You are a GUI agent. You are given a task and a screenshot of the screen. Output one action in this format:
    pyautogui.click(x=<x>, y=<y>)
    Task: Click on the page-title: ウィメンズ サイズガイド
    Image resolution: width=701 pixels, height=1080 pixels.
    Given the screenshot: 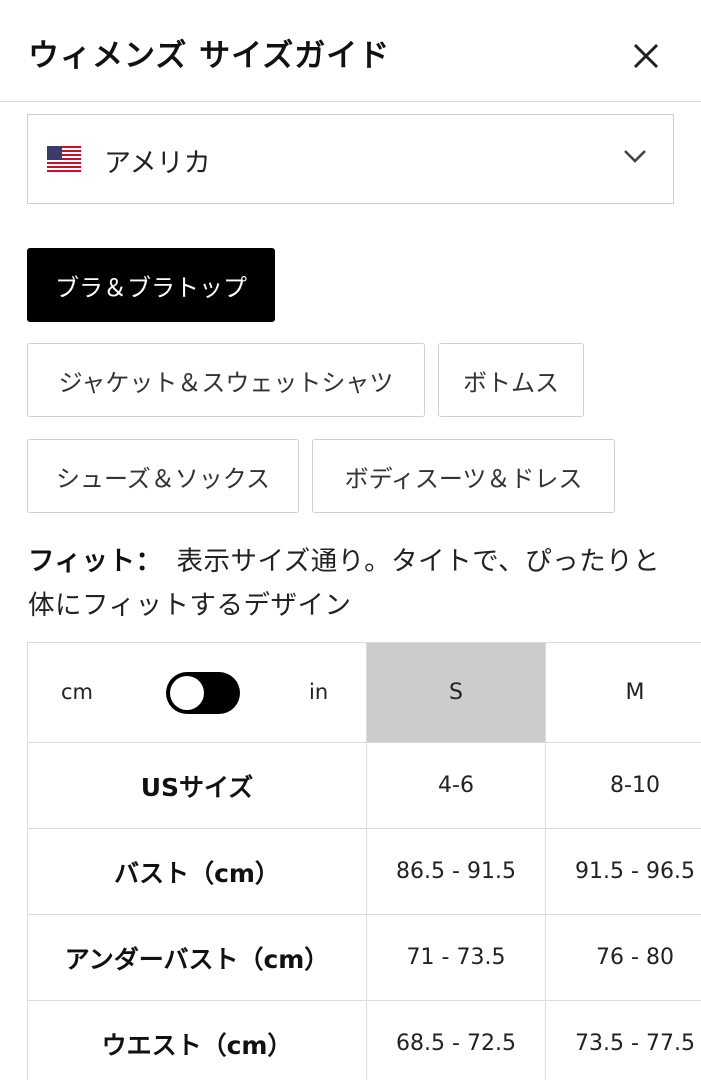 What is the action you would take?
    pyautogui.click(x=209, y=56)
    